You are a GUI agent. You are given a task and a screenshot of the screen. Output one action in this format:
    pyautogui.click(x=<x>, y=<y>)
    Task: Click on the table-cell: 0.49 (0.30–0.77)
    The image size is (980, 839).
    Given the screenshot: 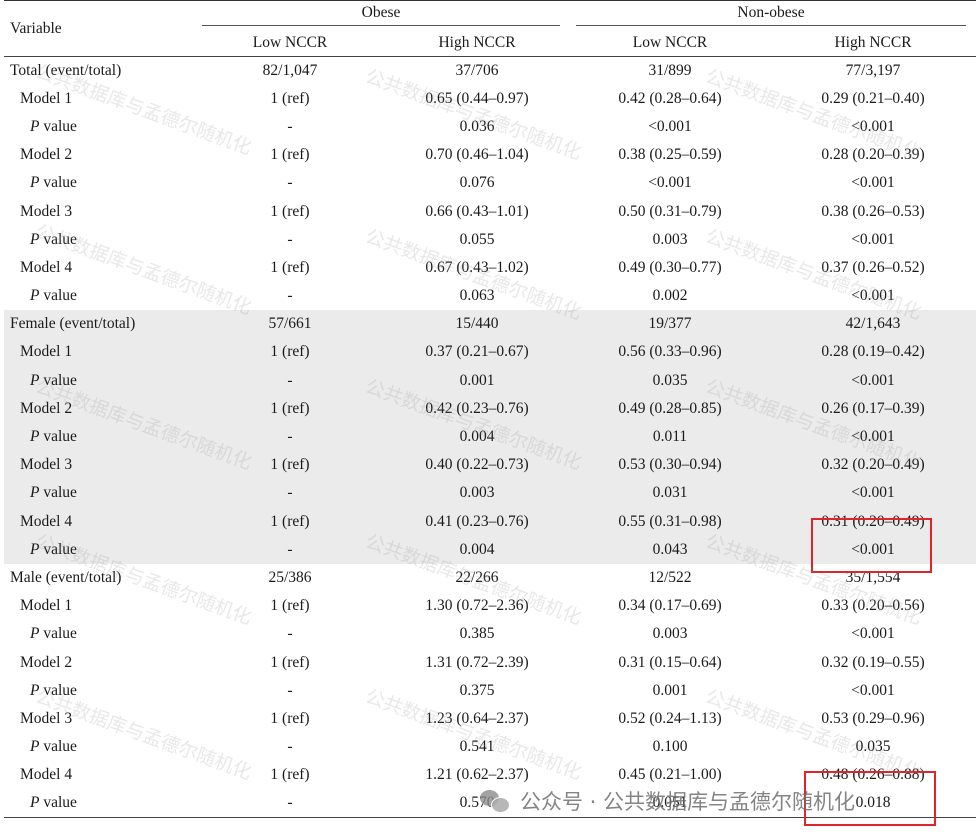 What is the action you would take?
    pyautogui.click(x=670, y=267)
    